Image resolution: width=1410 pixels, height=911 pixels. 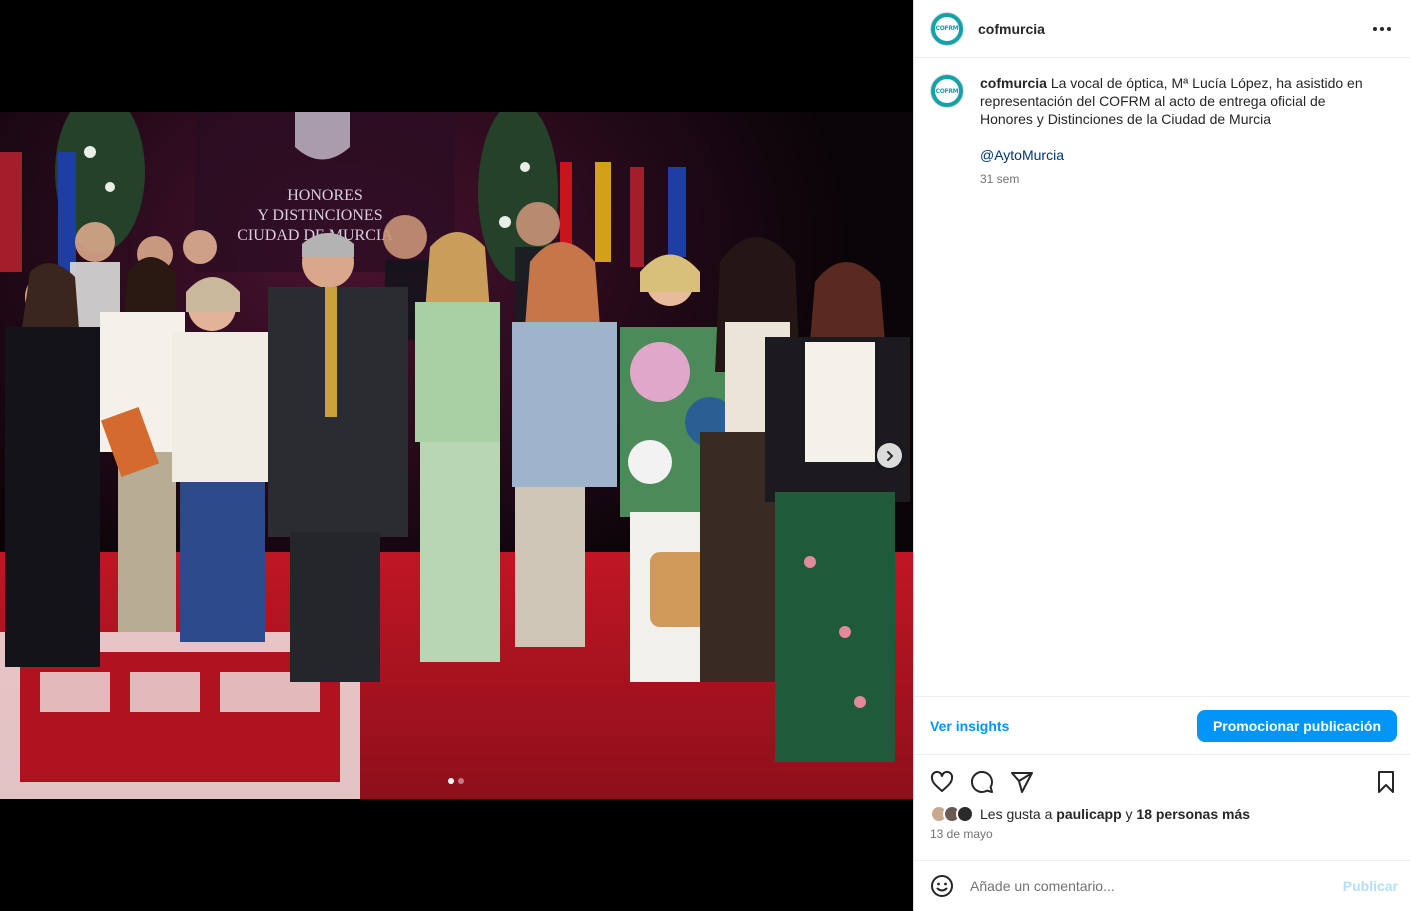 I want to click on comment-bar: Publicar, so click(x=1162, y=885).